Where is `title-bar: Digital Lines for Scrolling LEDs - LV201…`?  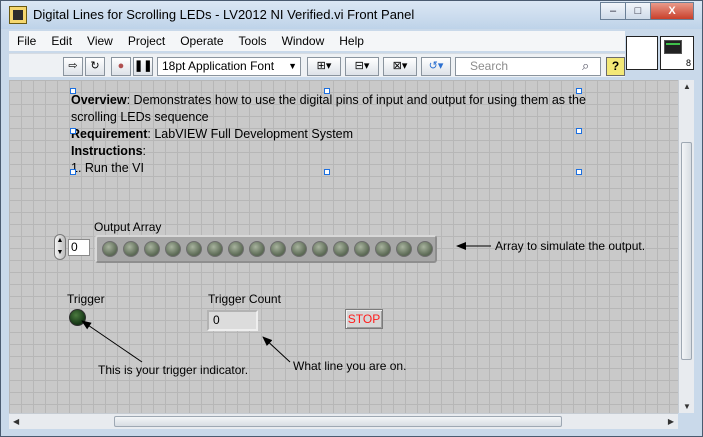
title-bar: Digital Lines for Scrolling LEDs - LV201… is located at coordinates (351, 15).